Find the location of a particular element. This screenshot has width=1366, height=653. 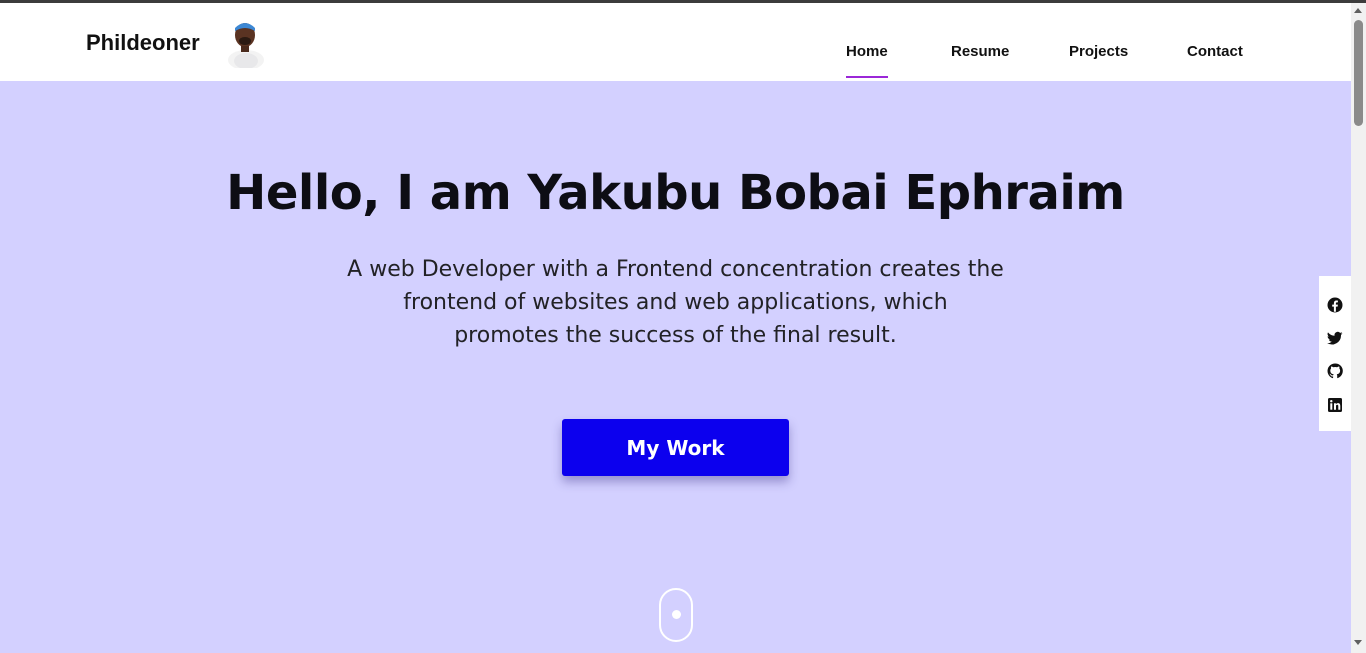

hero-title: Hello, I am Yakubu Bobai Ephraim is located at coordinates (675, 193).